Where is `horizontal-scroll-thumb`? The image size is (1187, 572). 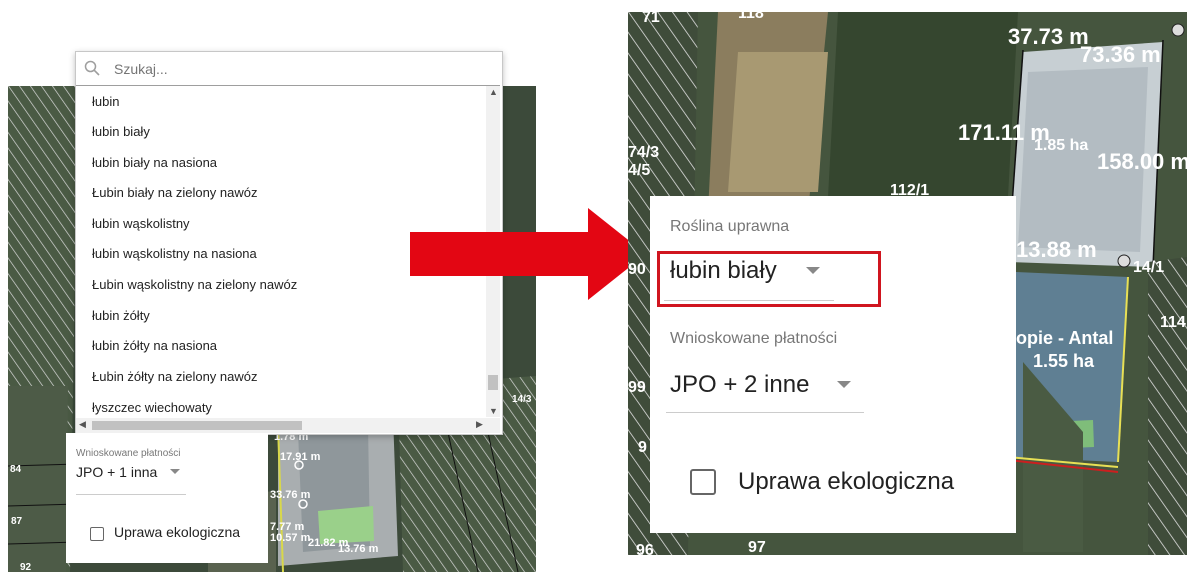
horizontal-scroll-thumb is located at coordinates (197, 425).